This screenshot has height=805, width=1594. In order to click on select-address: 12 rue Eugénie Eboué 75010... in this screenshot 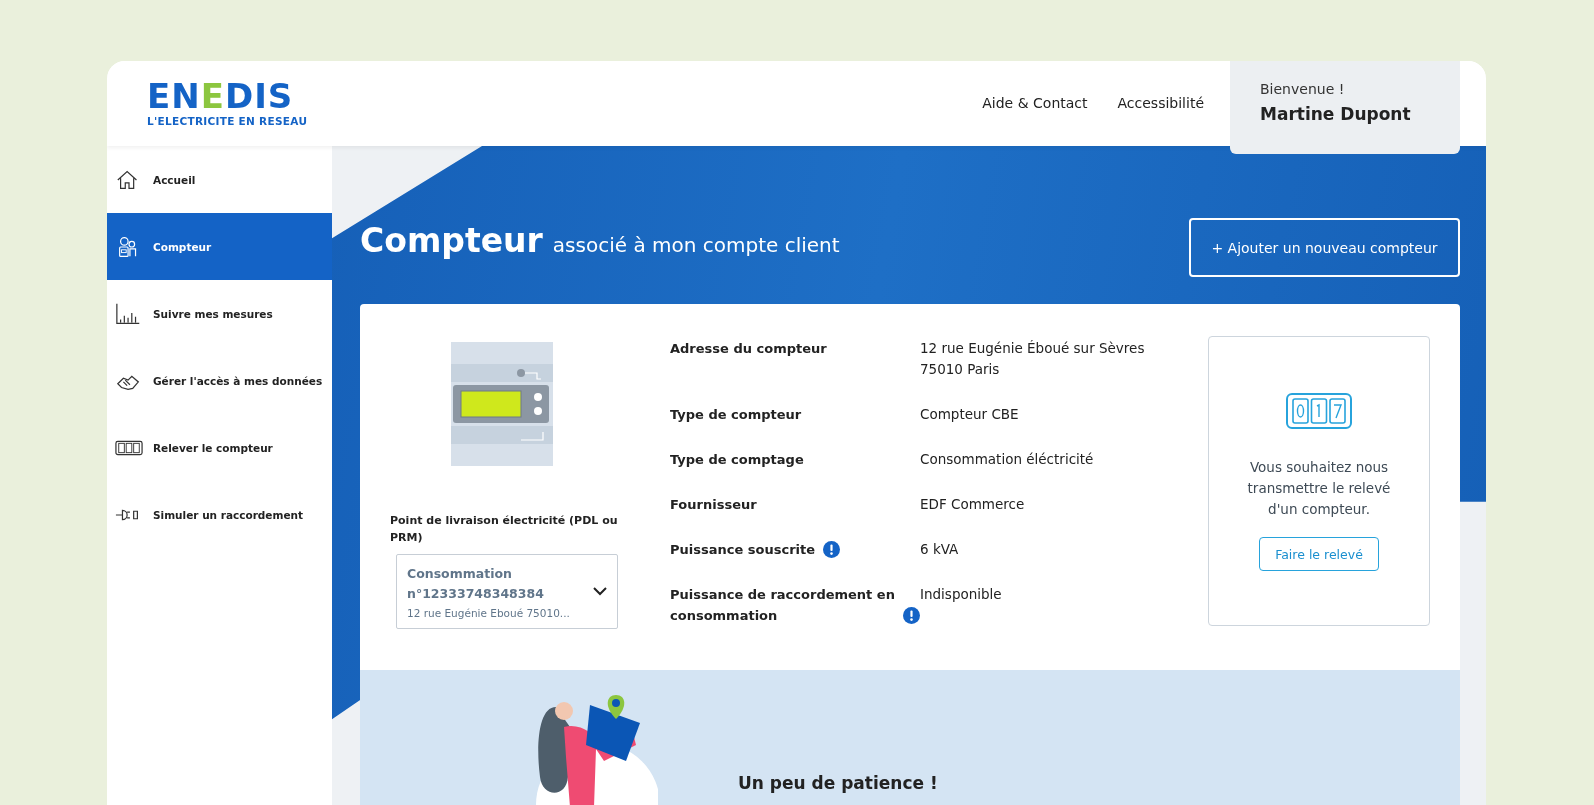, I will do `click(489, 613)`.